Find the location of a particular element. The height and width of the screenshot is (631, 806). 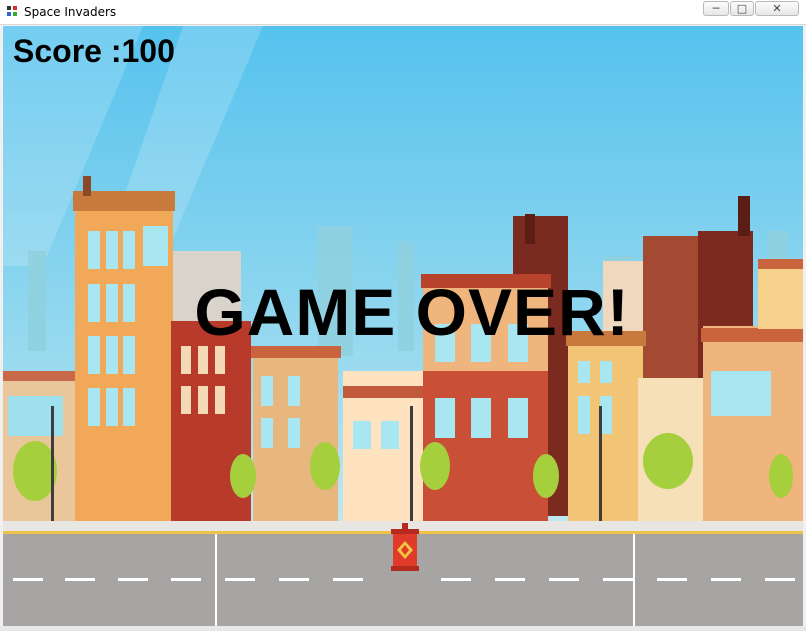

app-icon is located at coordinates (12, 11).